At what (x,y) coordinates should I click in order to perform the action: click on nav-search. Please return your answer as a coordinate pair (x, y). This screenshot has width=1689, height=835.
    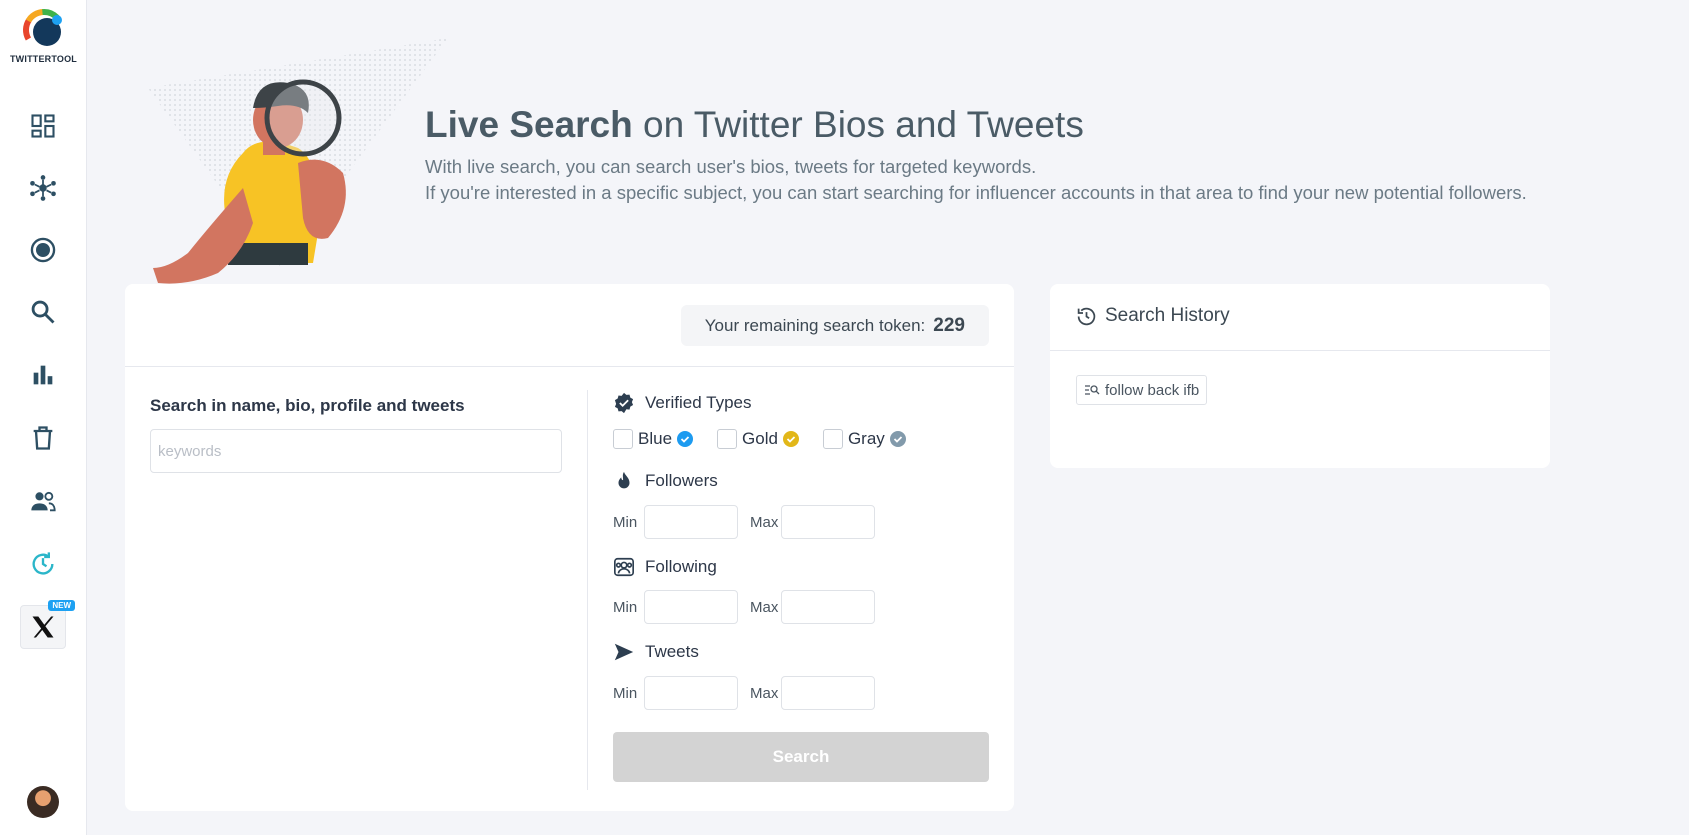
    Looking at the image, I should click on (43, 312).